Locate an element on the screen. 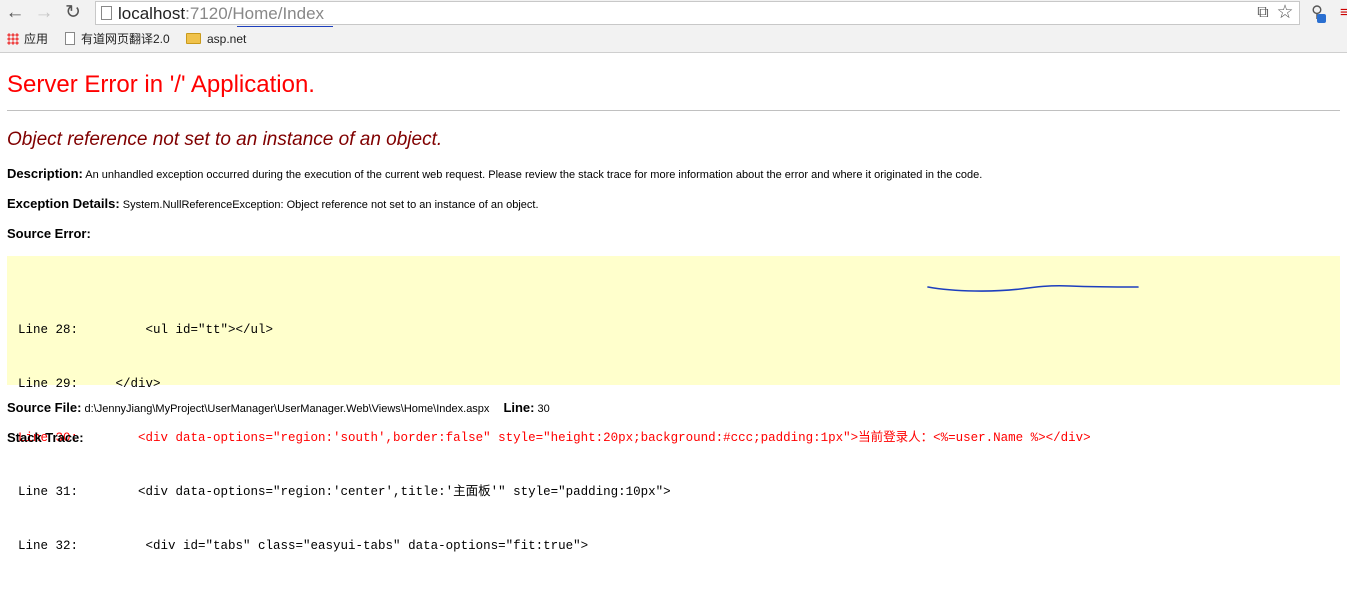 This screenshot has width=1347, height=591. code-line-29: Line 29: </div> is located at coordinates (89, 384).